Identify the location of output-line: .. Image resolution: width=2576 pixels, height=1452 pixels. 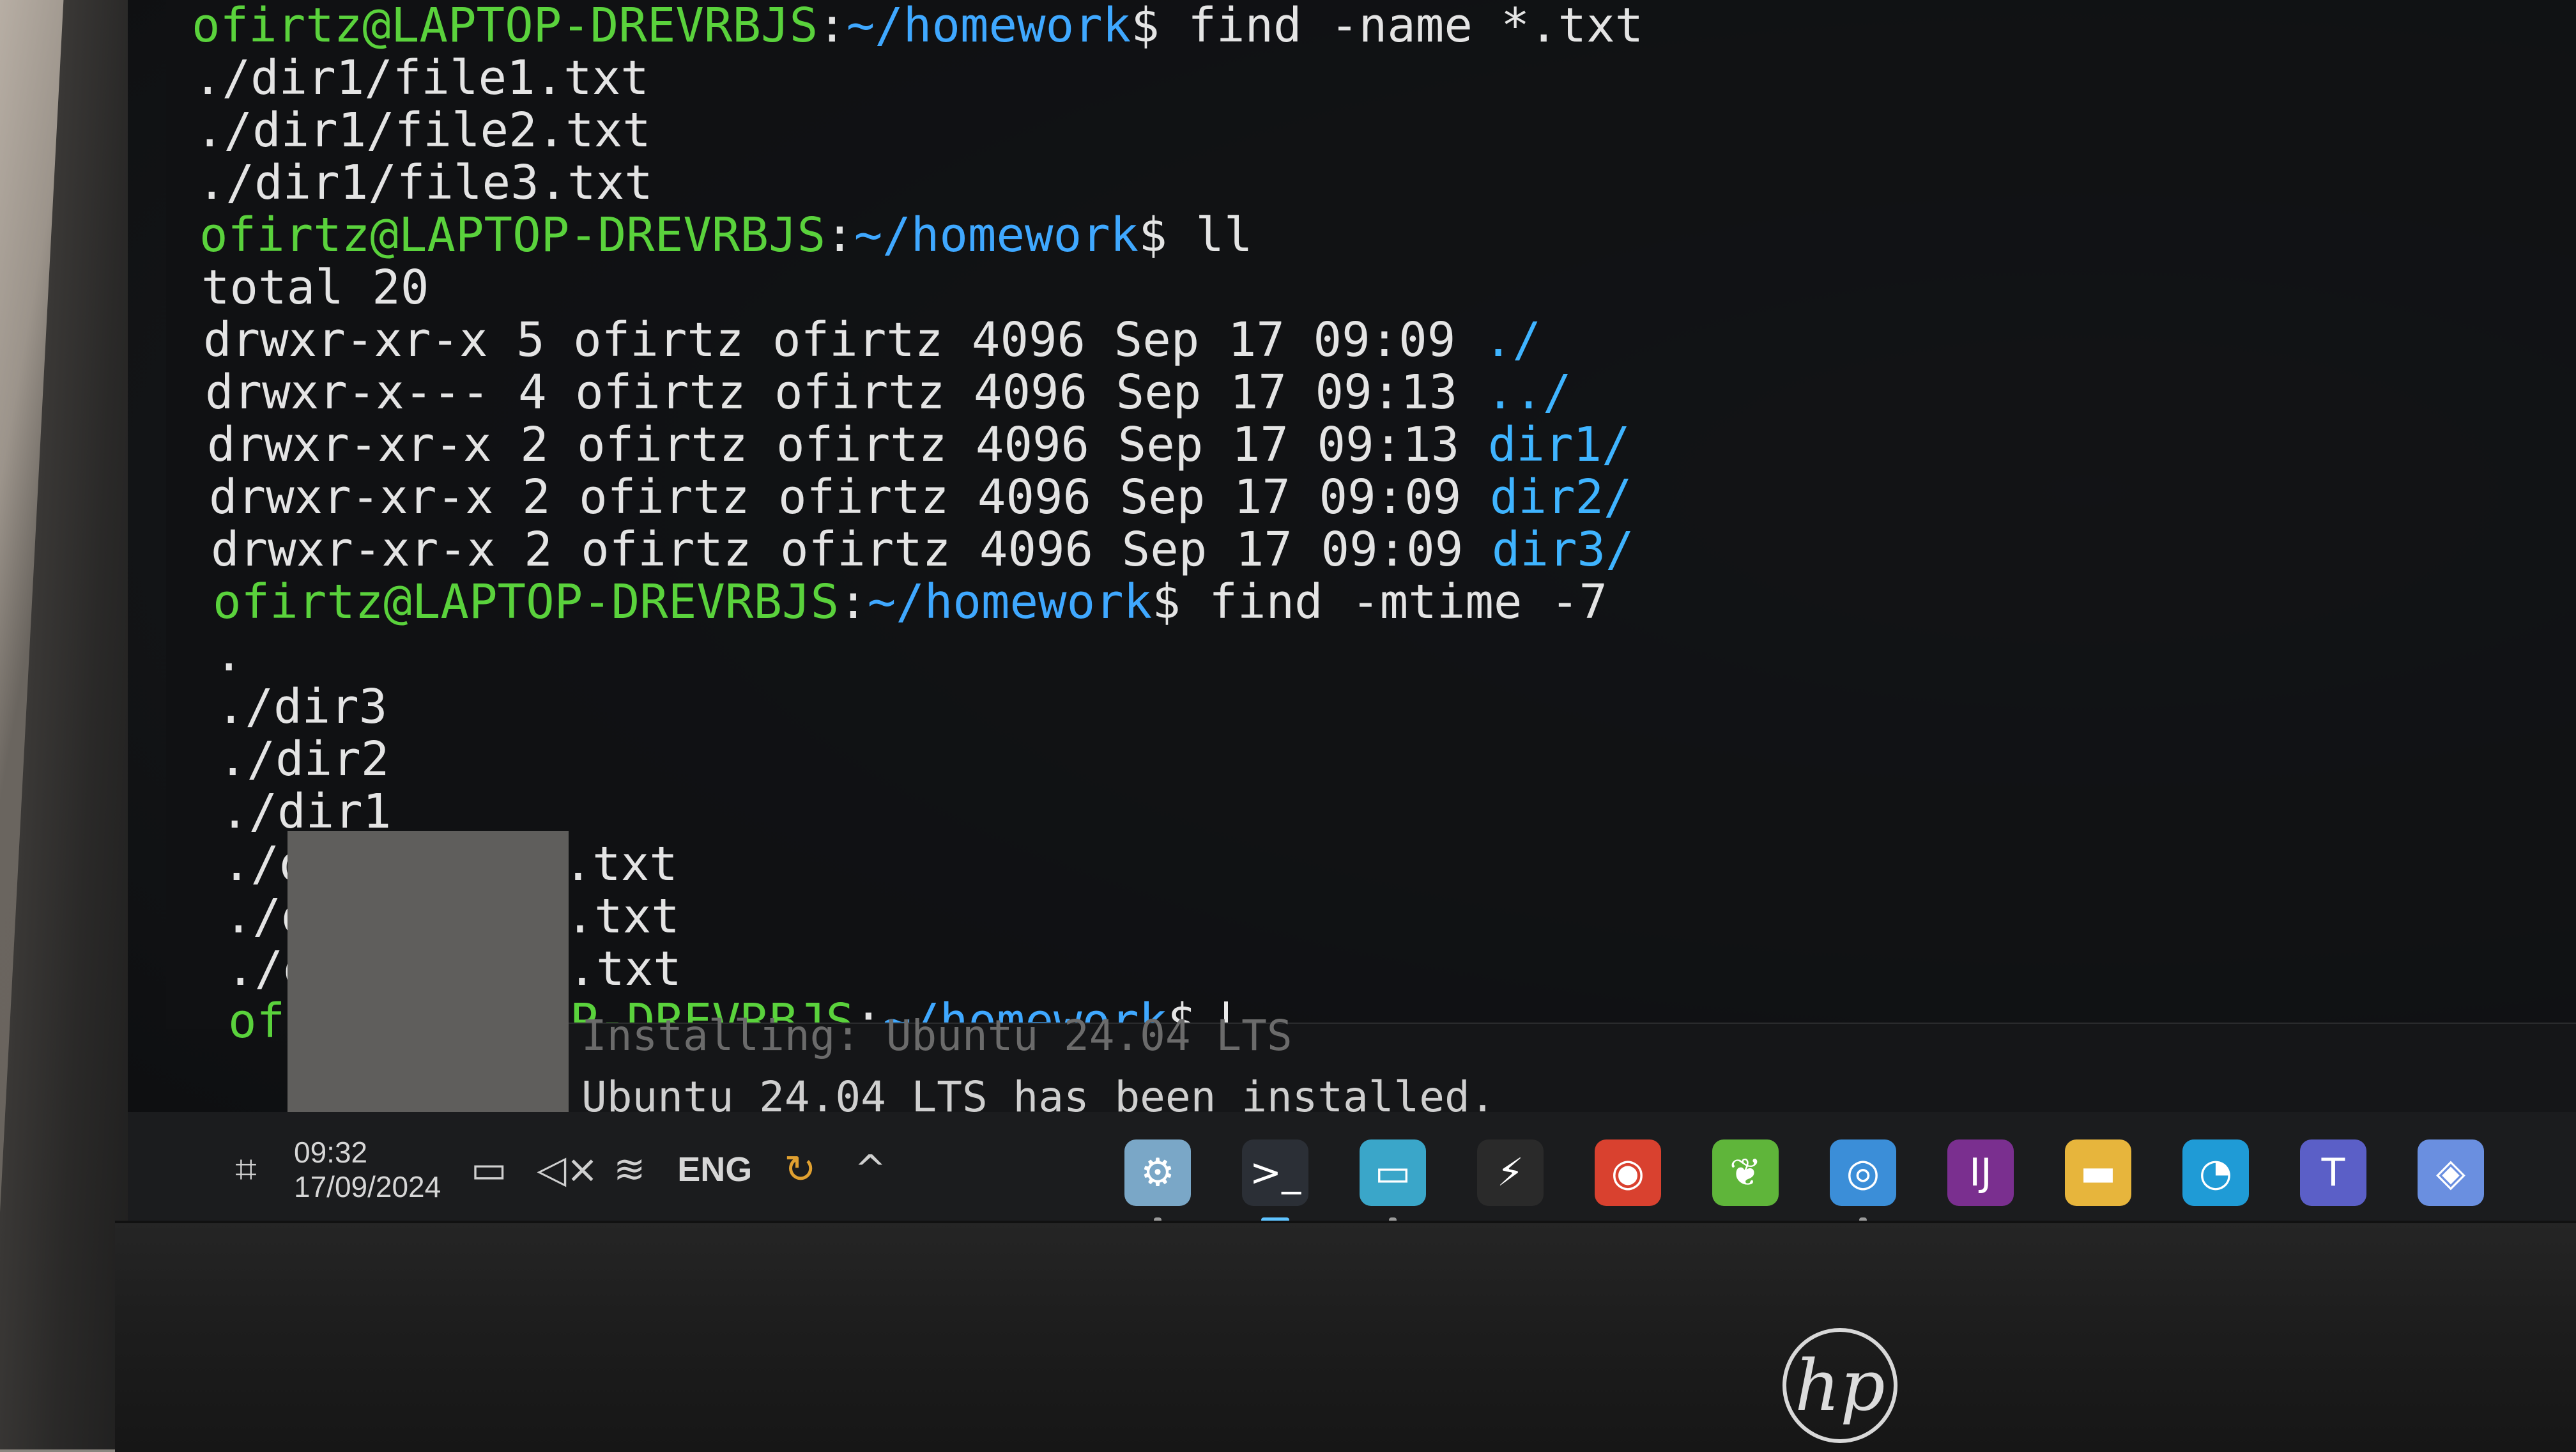
(229, 654).